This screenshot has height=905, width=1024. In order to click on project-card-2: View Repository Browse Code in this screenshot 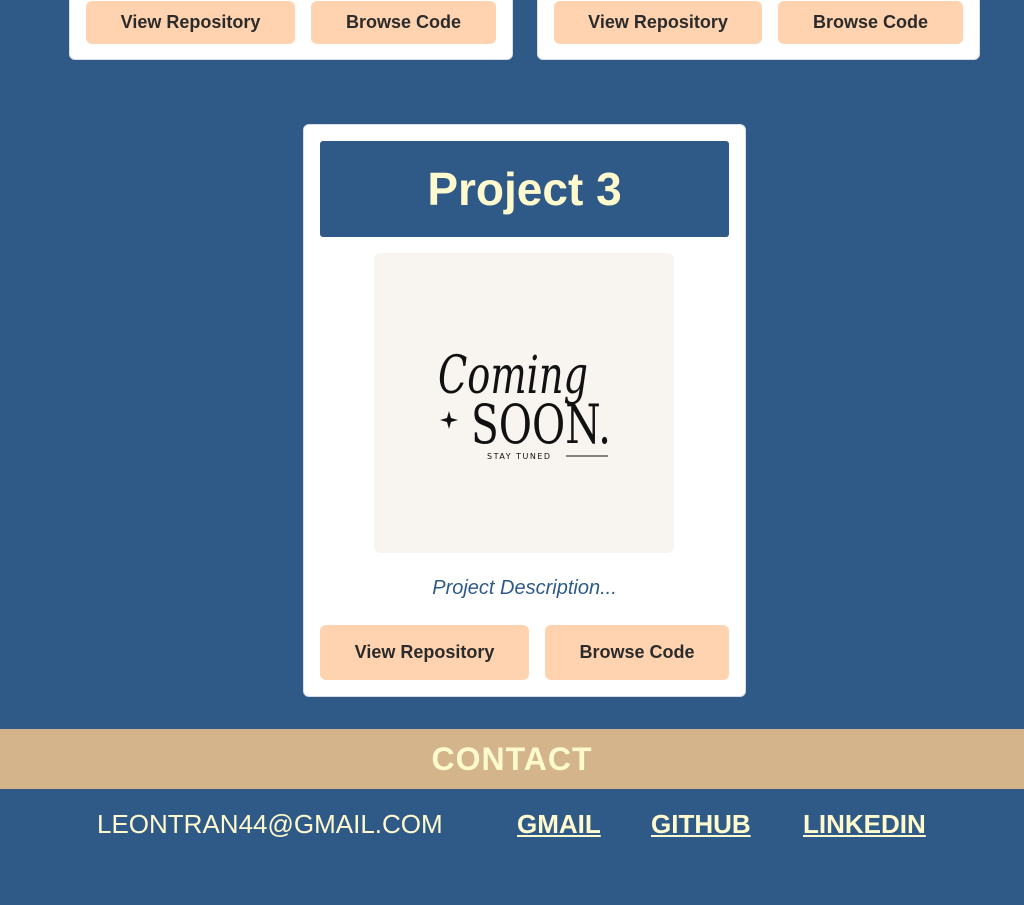, I will do `click(758, 30)`.